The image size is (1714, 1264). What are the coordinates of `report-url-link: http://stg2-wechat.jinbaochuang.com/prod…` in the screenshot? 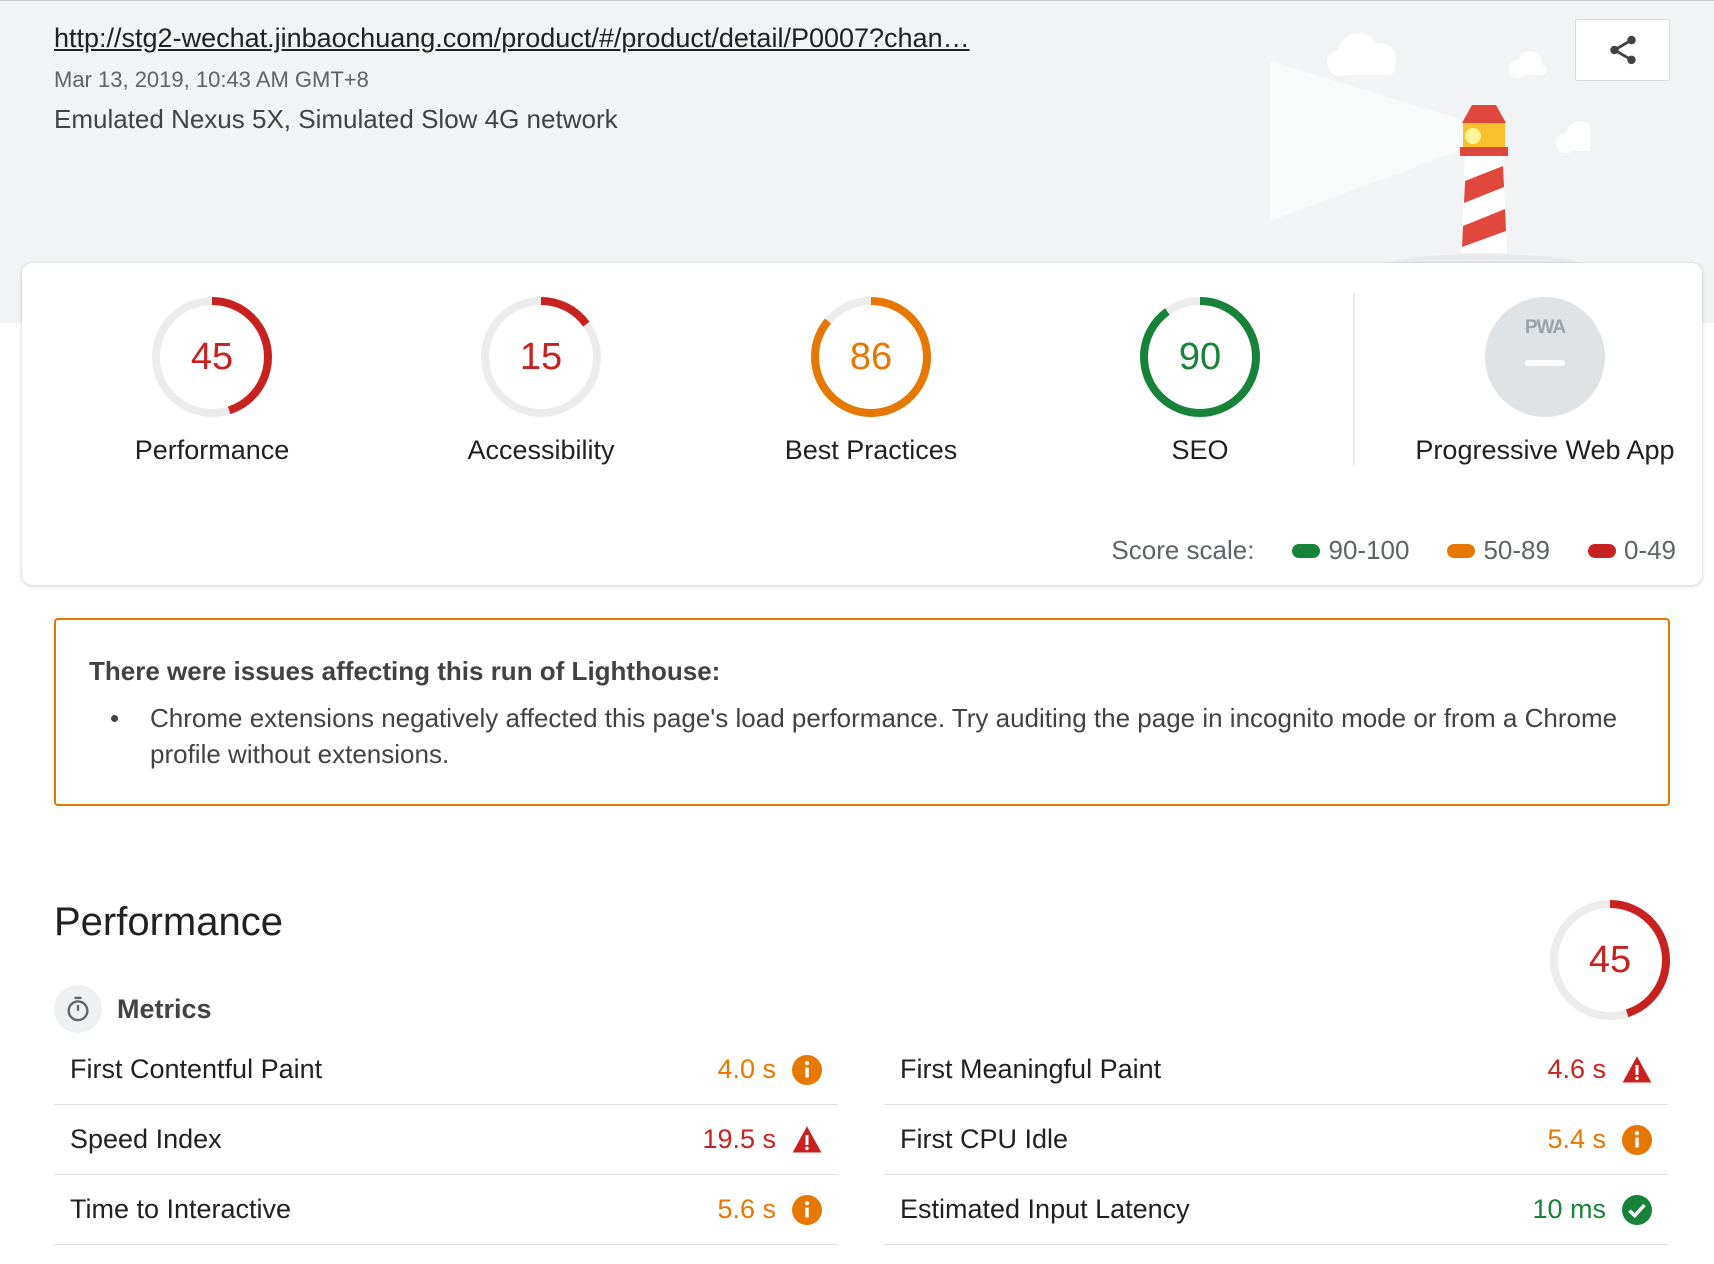 It's located at (512, 38).